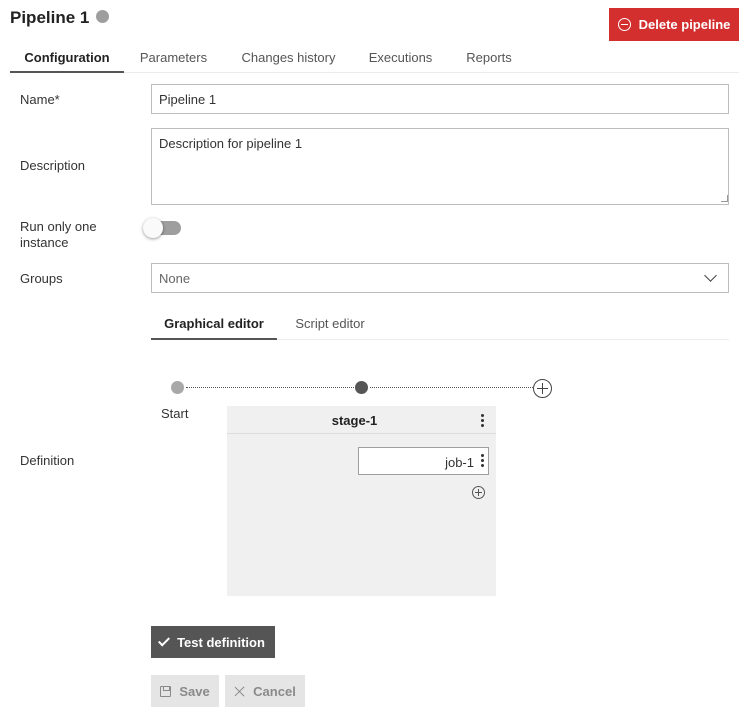  I want to click on save-label: Save, so click(194, 691).